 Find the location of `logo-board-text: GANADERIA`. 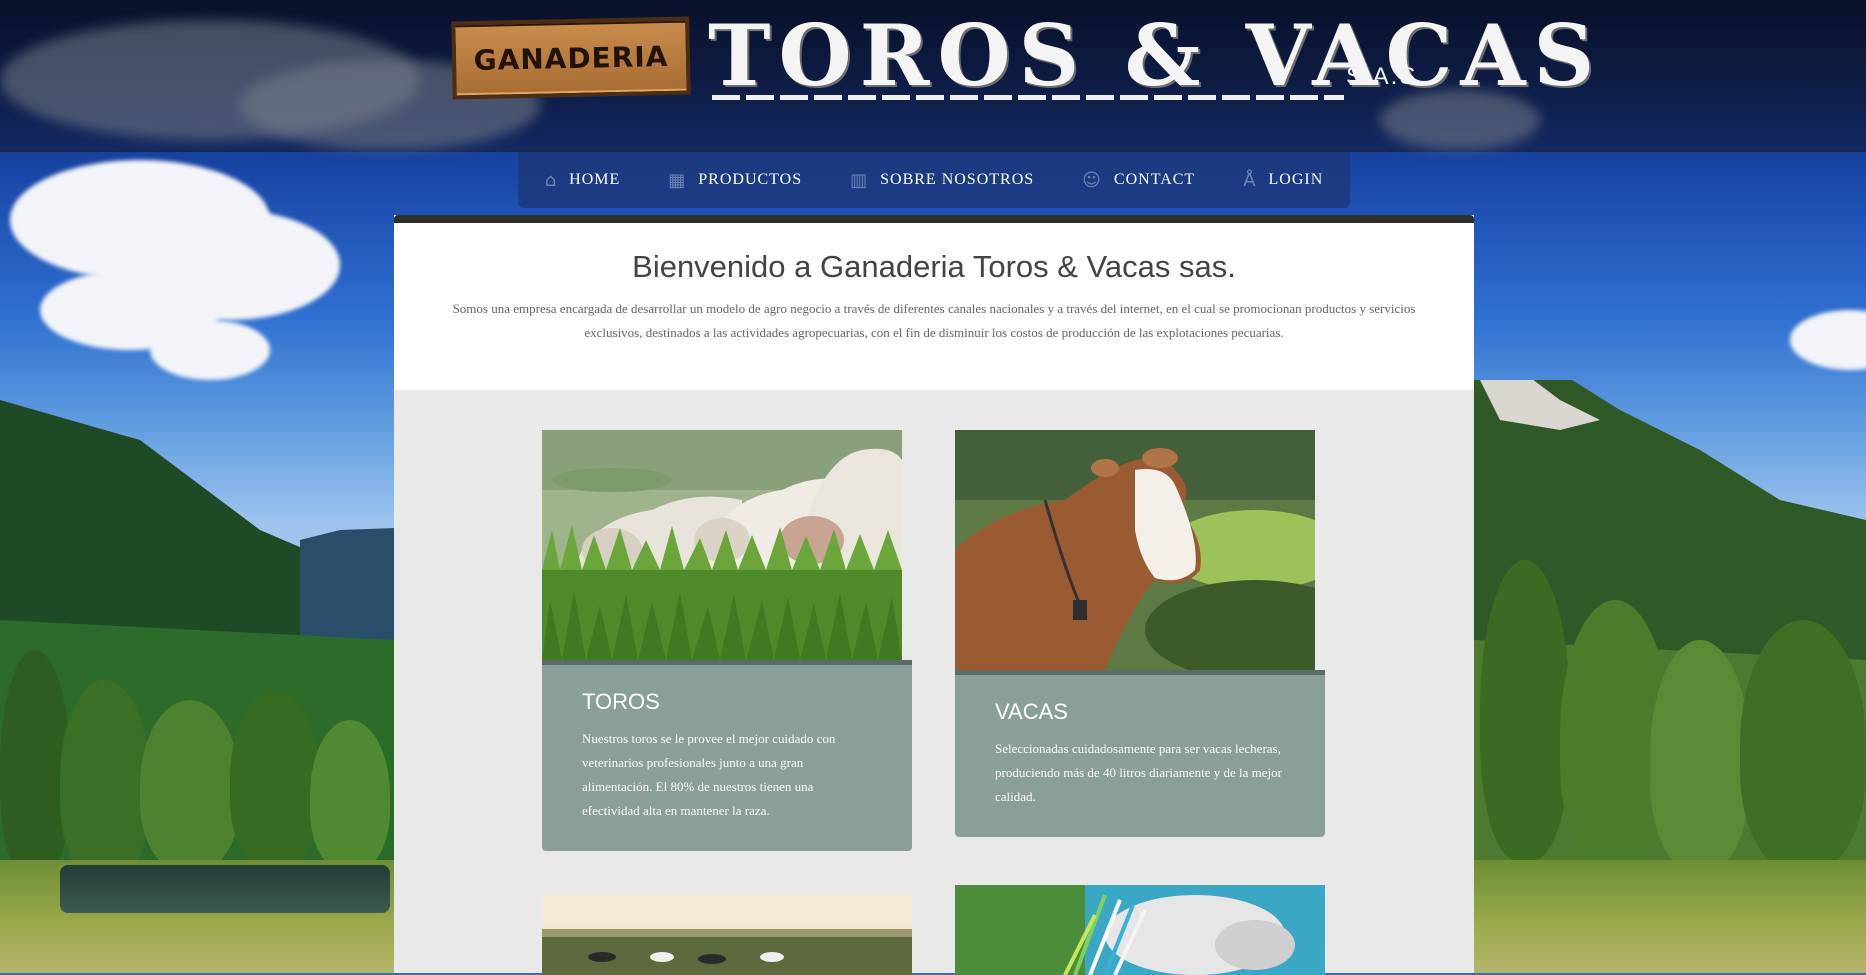

logo-board-text: GANADERIA is located at coordinates (571, 58).